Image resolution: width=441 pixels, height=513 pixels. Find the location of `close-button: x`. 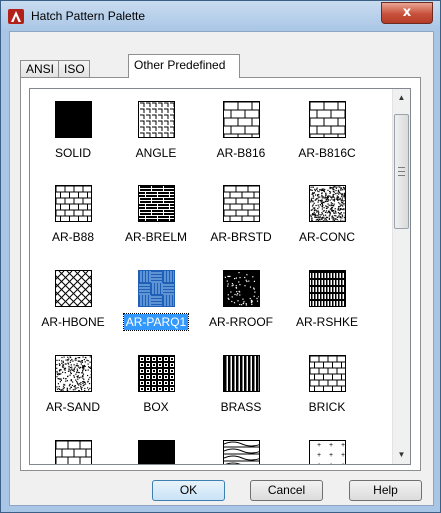

close-button: x is located at coordinates (407, 13).